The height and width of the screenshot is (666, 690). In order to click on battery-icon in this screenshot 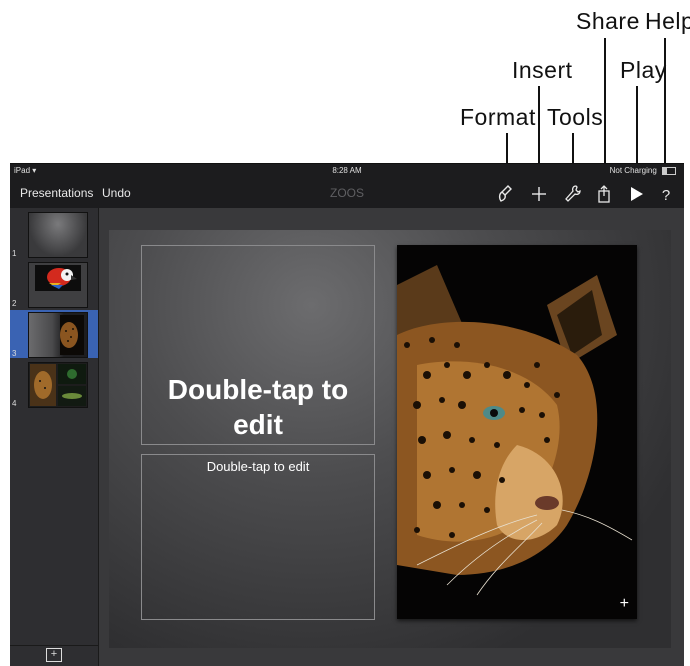, I will do `click(669, 170)`.